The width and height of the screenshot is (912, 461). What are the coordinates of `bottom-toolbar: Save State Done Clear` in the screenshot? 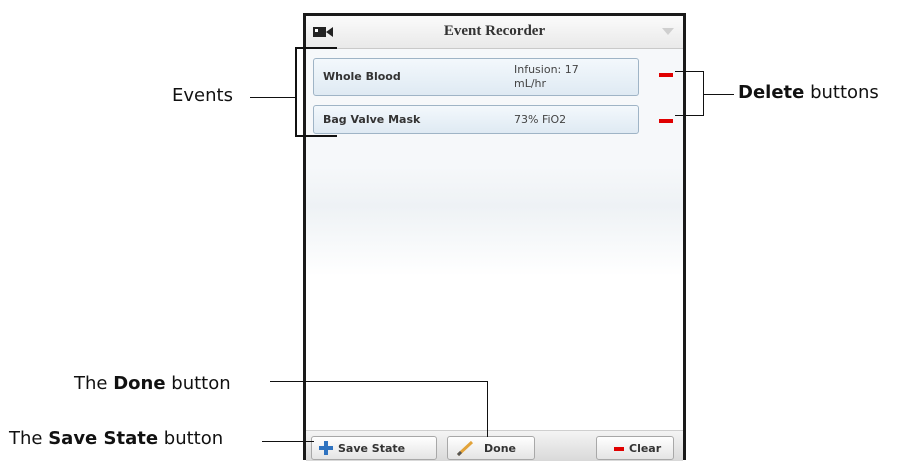 It's located at (494, 445).